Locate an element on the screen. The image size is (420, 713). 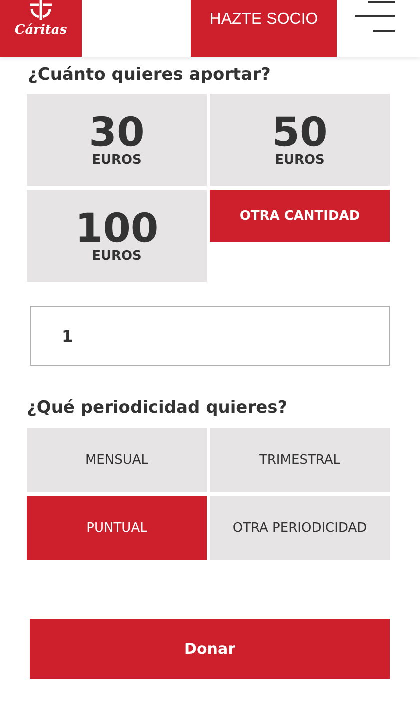
period-option: PUNTUAL is located at coordinates (117, 528).